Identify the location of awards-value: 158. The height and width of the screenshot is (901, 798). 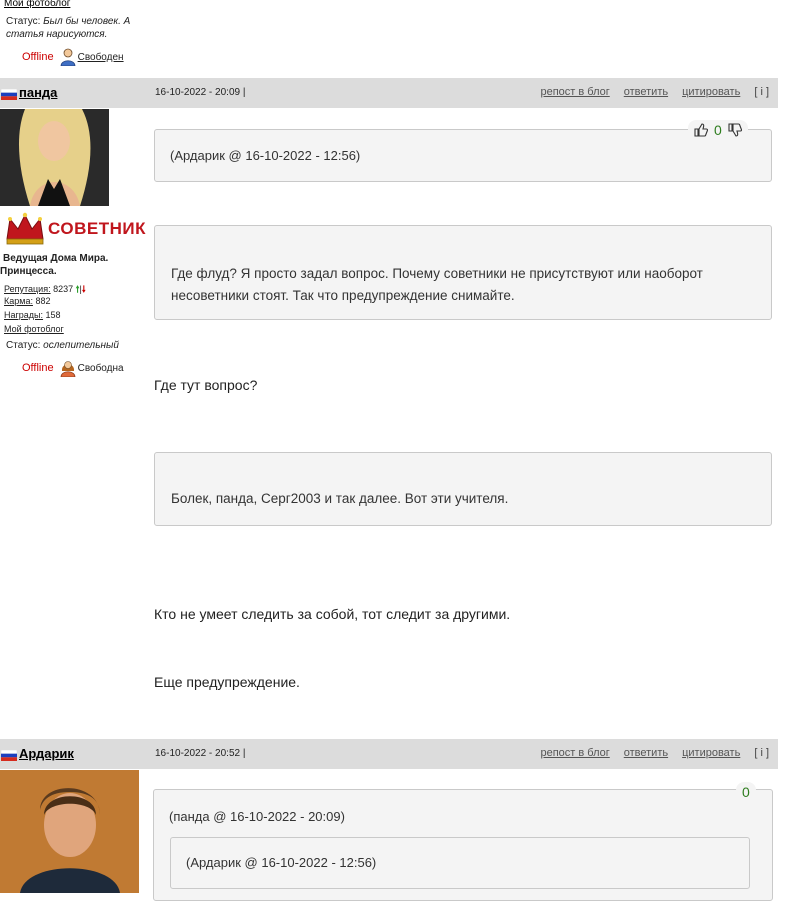
(53, 315).